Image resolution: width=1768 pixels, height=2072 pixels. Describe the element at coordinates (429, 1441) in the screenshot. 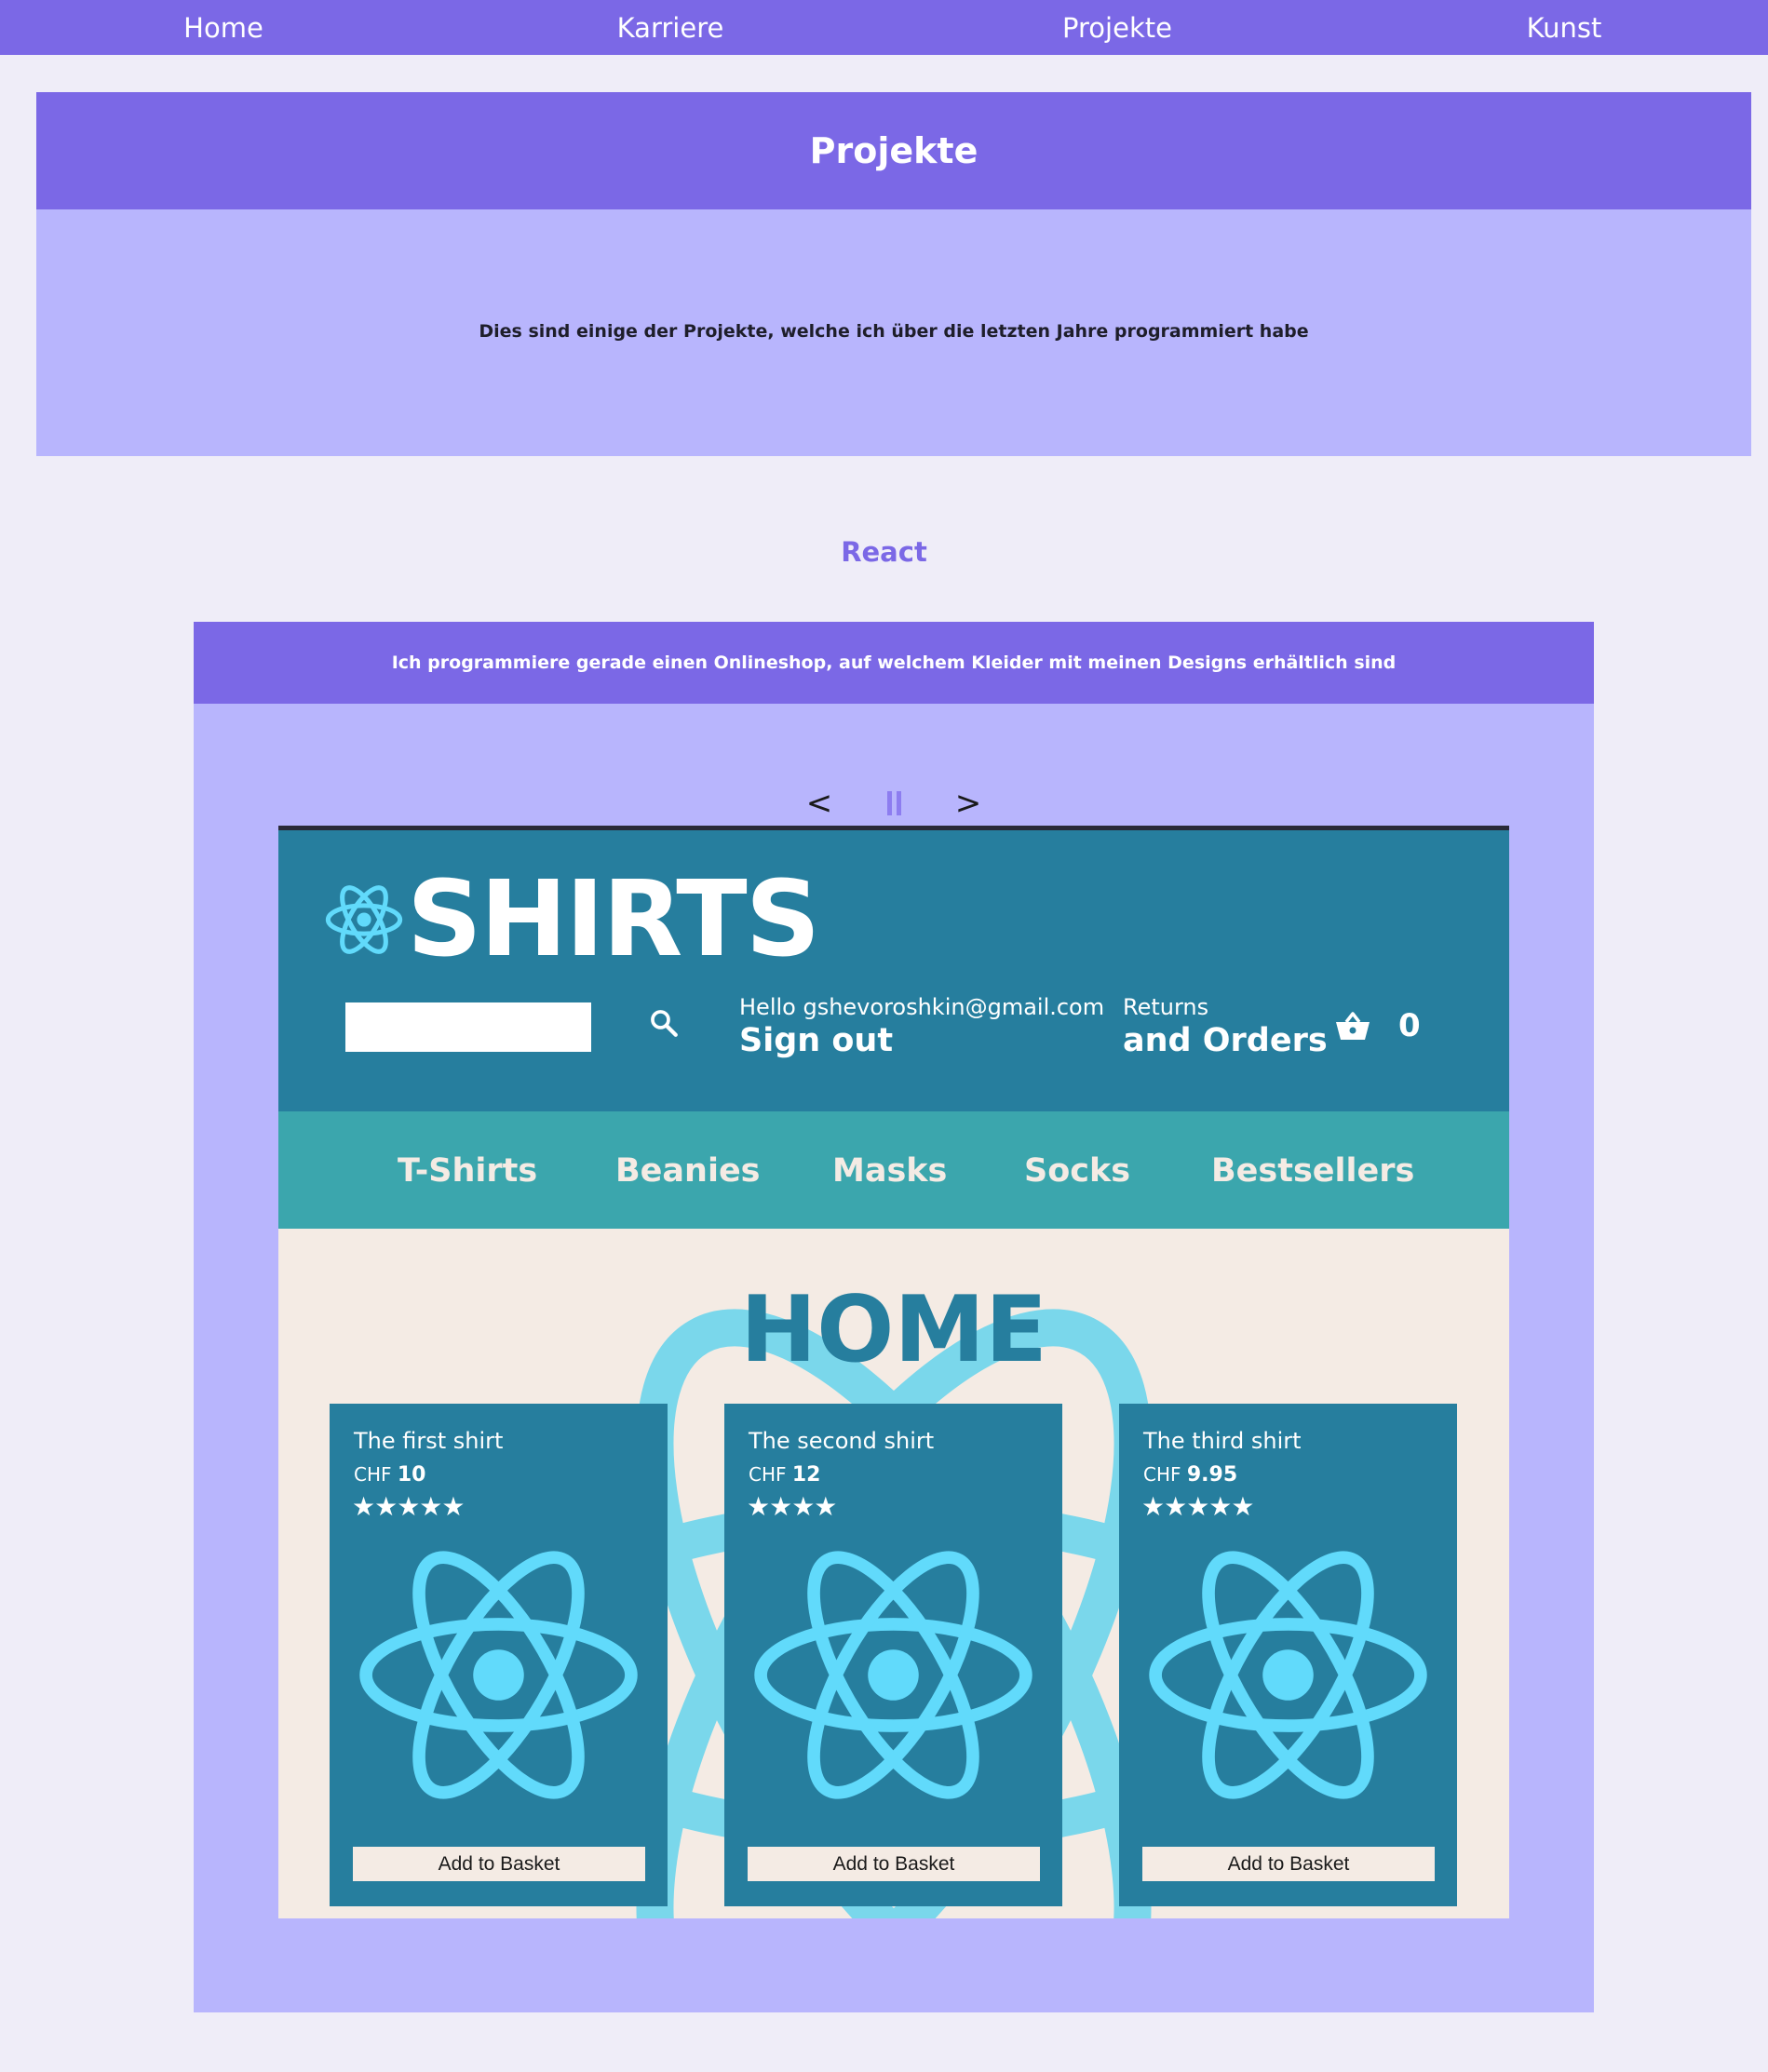

I see `product-name: The first shirt` at that location.